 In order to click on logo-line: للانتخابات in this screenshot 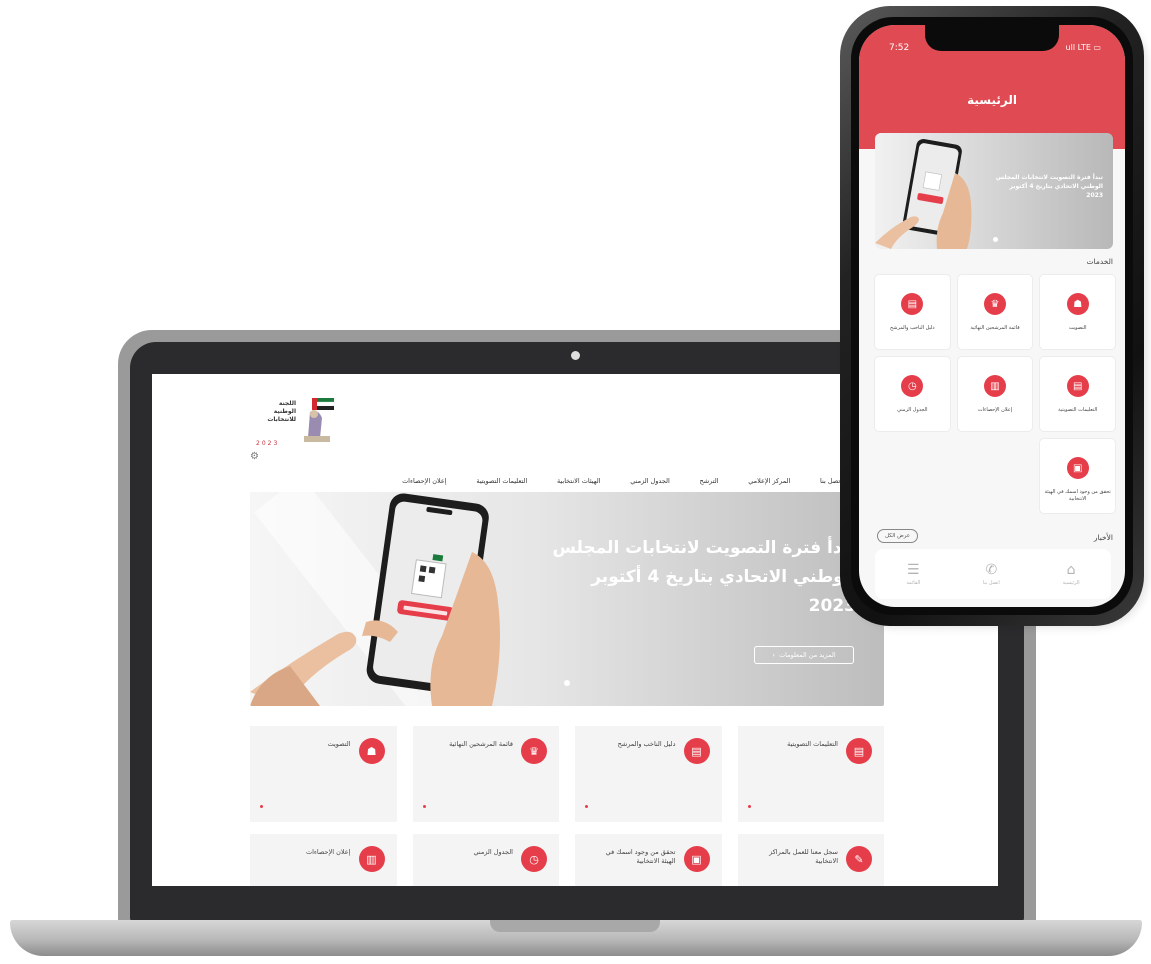, I will do `click(281, 419)`.